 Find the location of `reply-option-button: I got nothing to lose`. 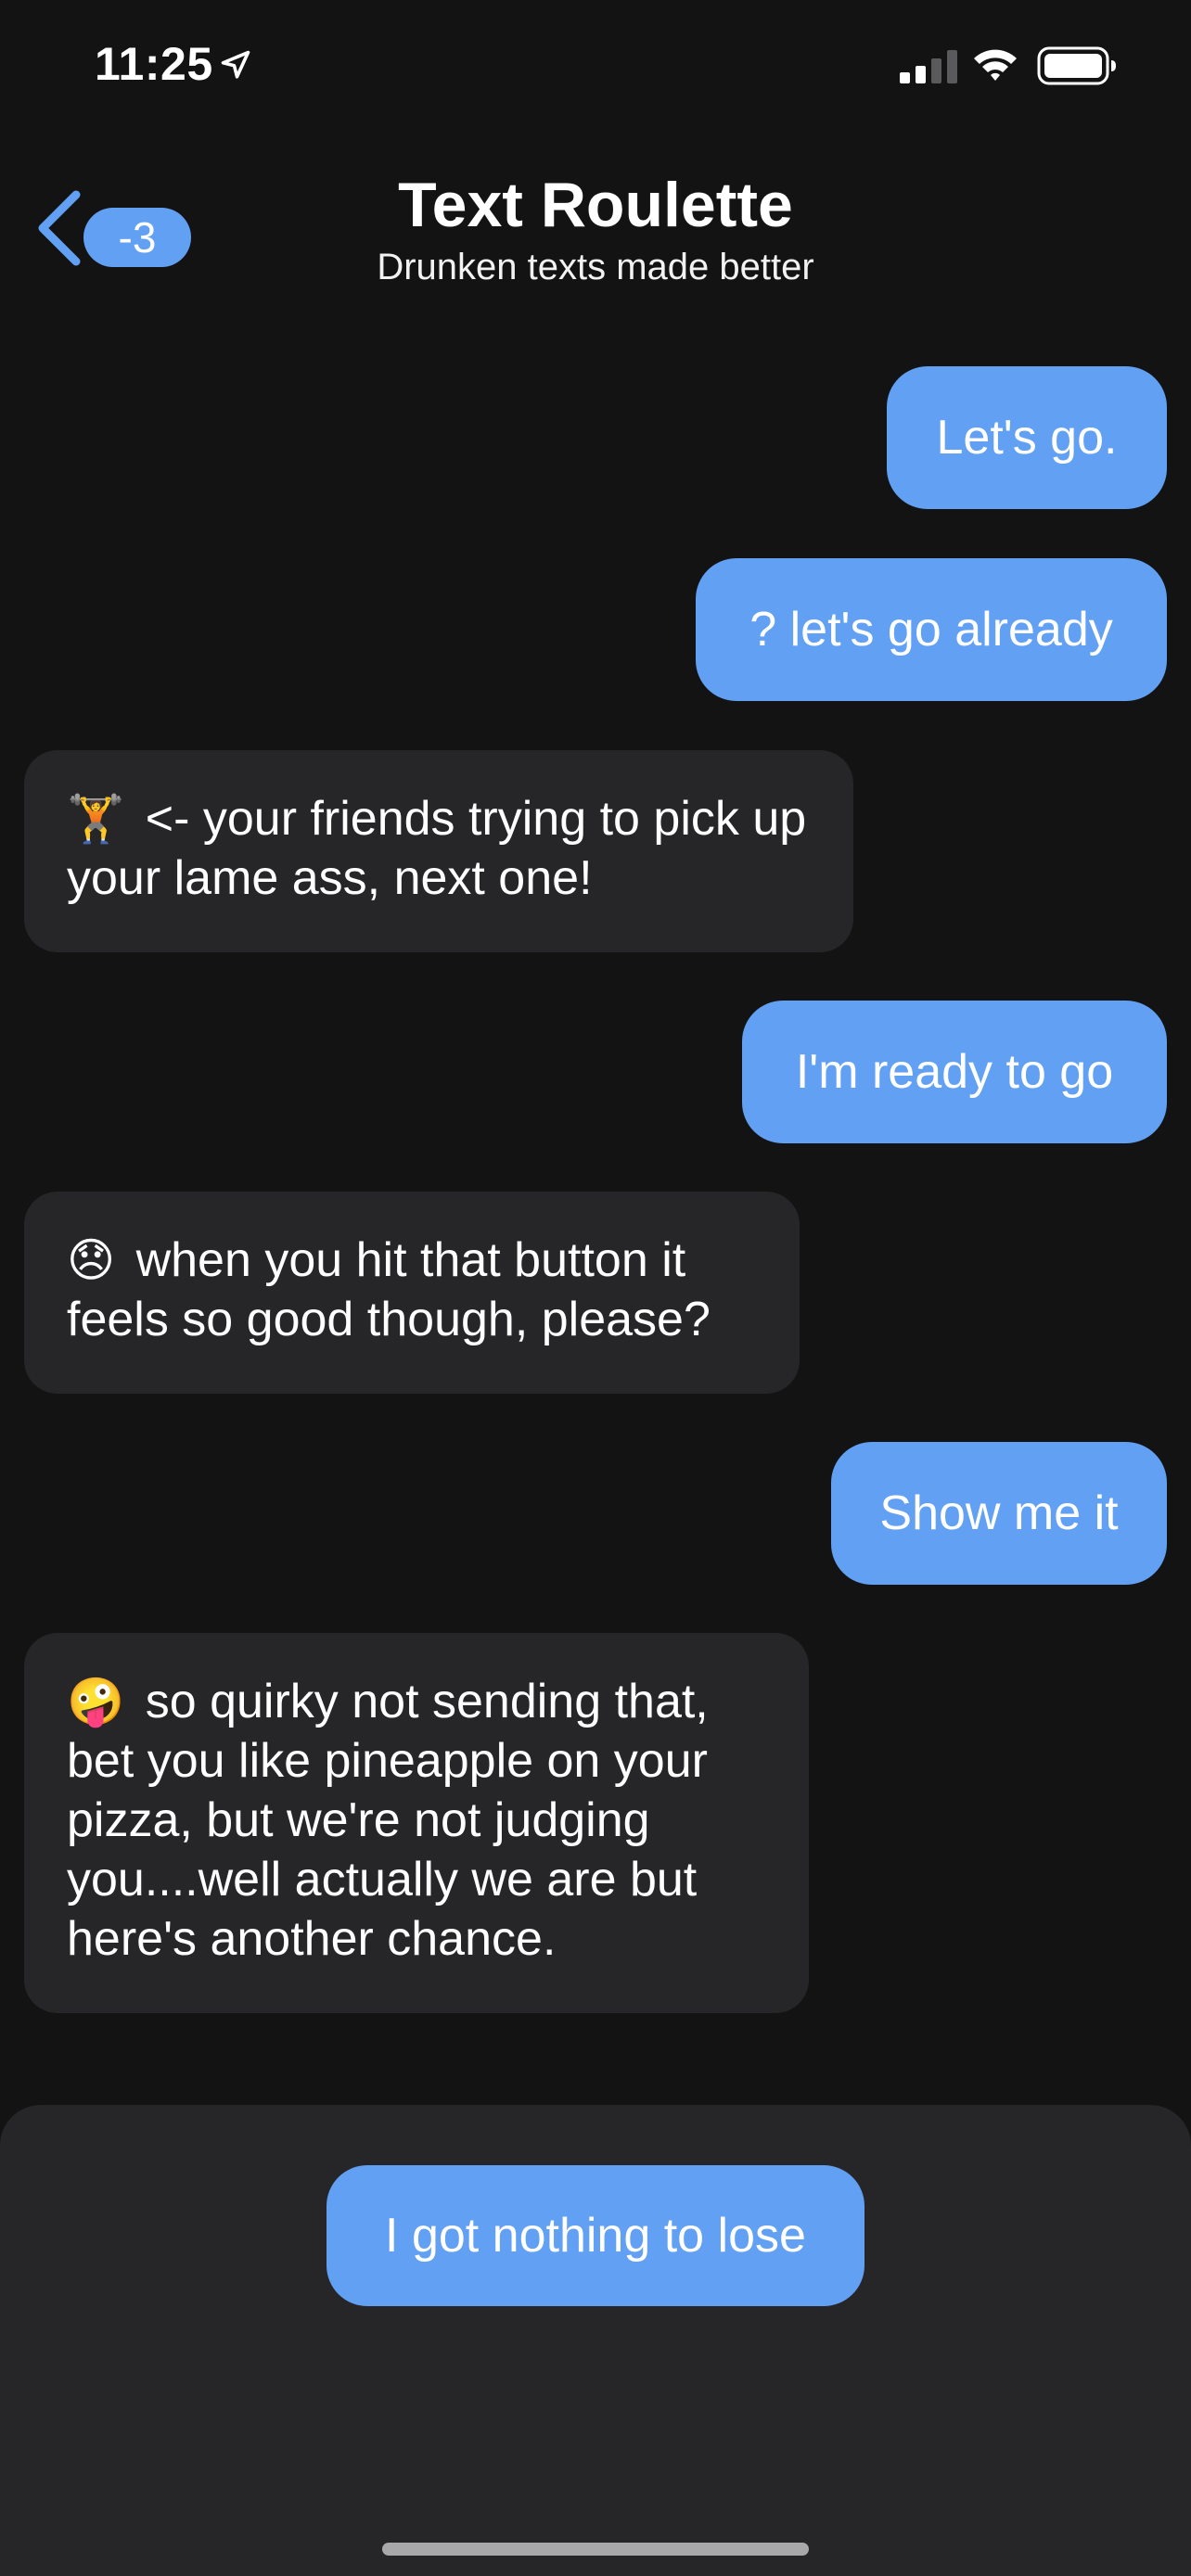

reply-option-button: I got nothing to lose is located at coordinates (595, 2235).